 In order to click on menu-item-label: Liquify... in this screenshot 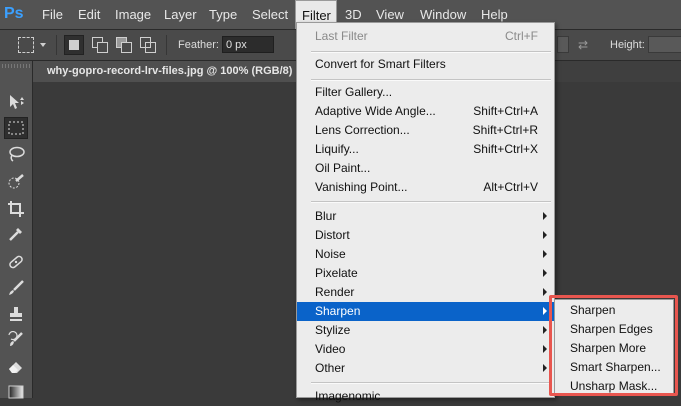, I will do `click(337, 149)`.